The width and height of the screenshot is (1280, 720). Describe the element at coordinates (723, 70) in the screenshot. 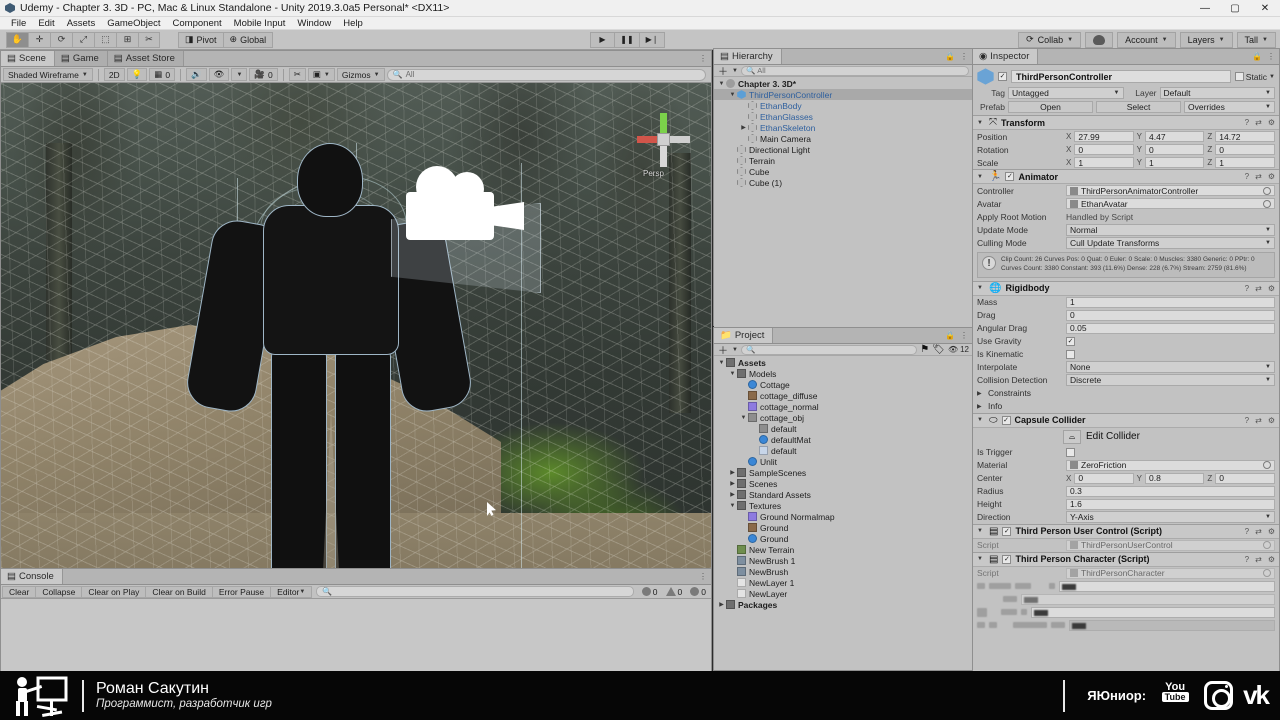

I see `create-object-button: ＋` at that location.